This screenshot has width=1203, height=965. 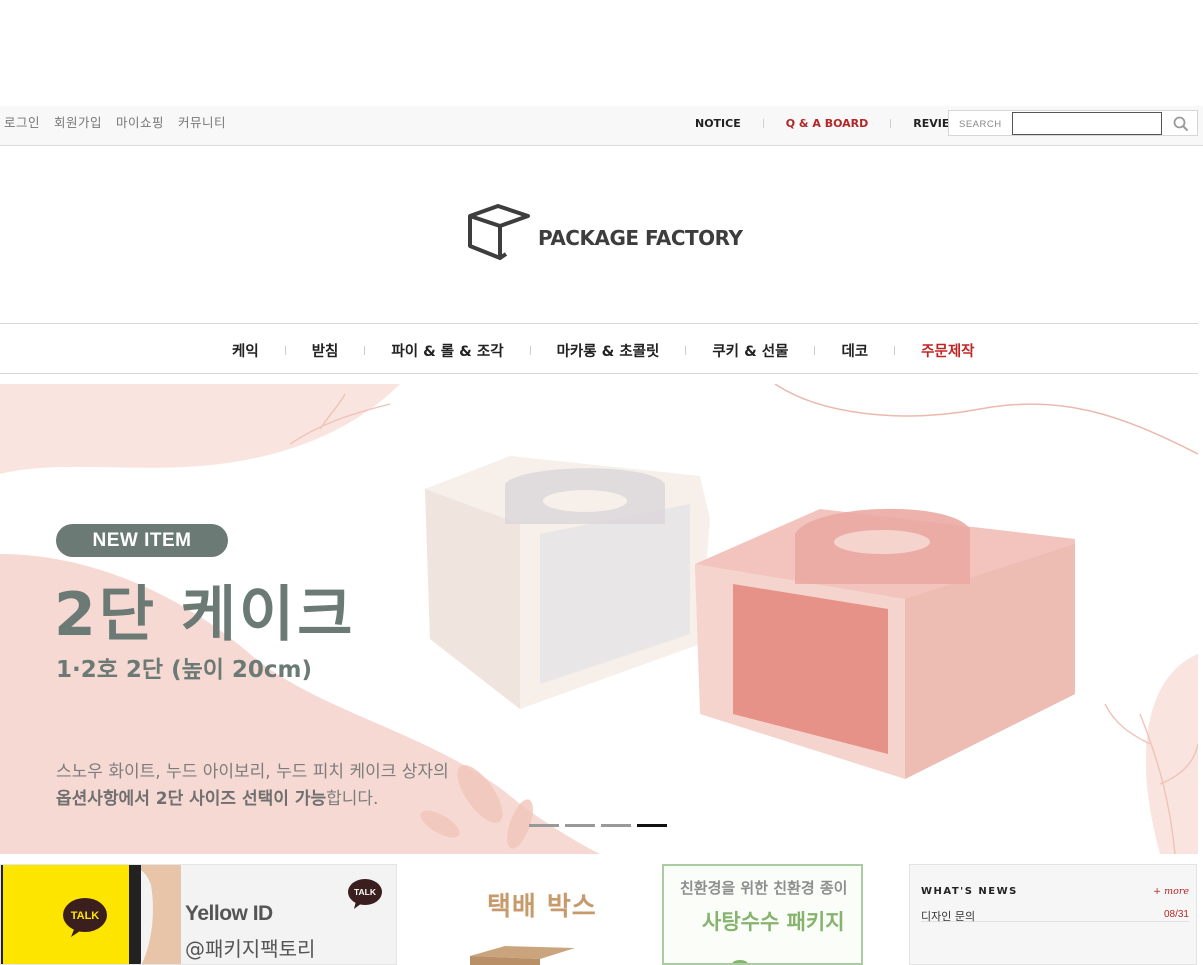 What do you see at coordinates (115, 121) in the screenshot?
I see `utility-links: 로그인 회원가입 마이쇼핑 커뮤니티` at bounding box center [115, 121].